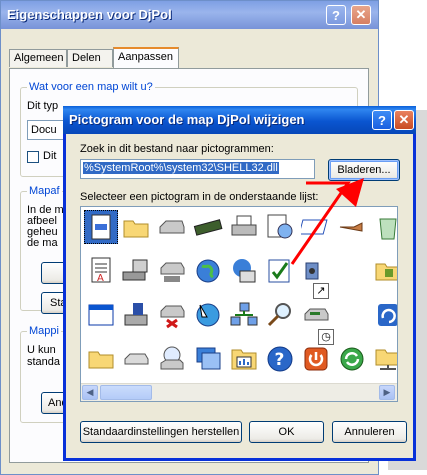 The height and width of the screenshot is (475, 427). I want to click on annotation-arrow, so click(327, 221).